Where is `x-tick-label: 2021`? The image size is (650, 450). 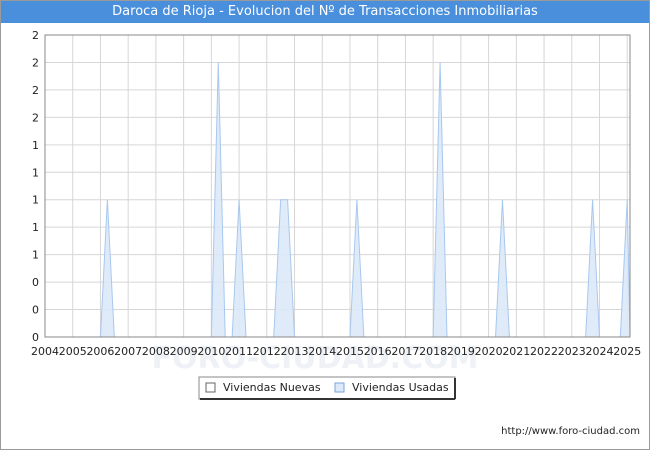 x-tick-label: 2021 is located at coordinates (516, 351).